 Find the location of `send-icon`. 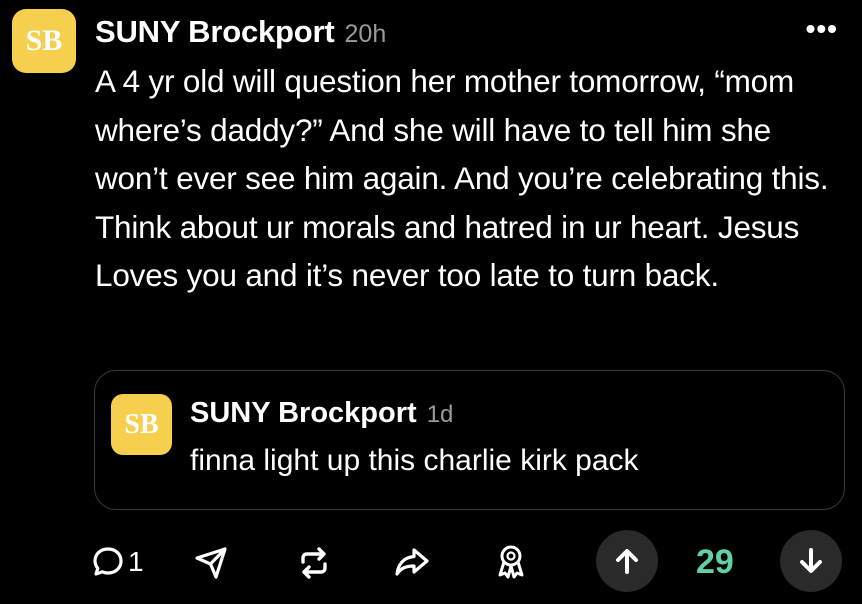

send-icon is located at coordinates (211, 563).